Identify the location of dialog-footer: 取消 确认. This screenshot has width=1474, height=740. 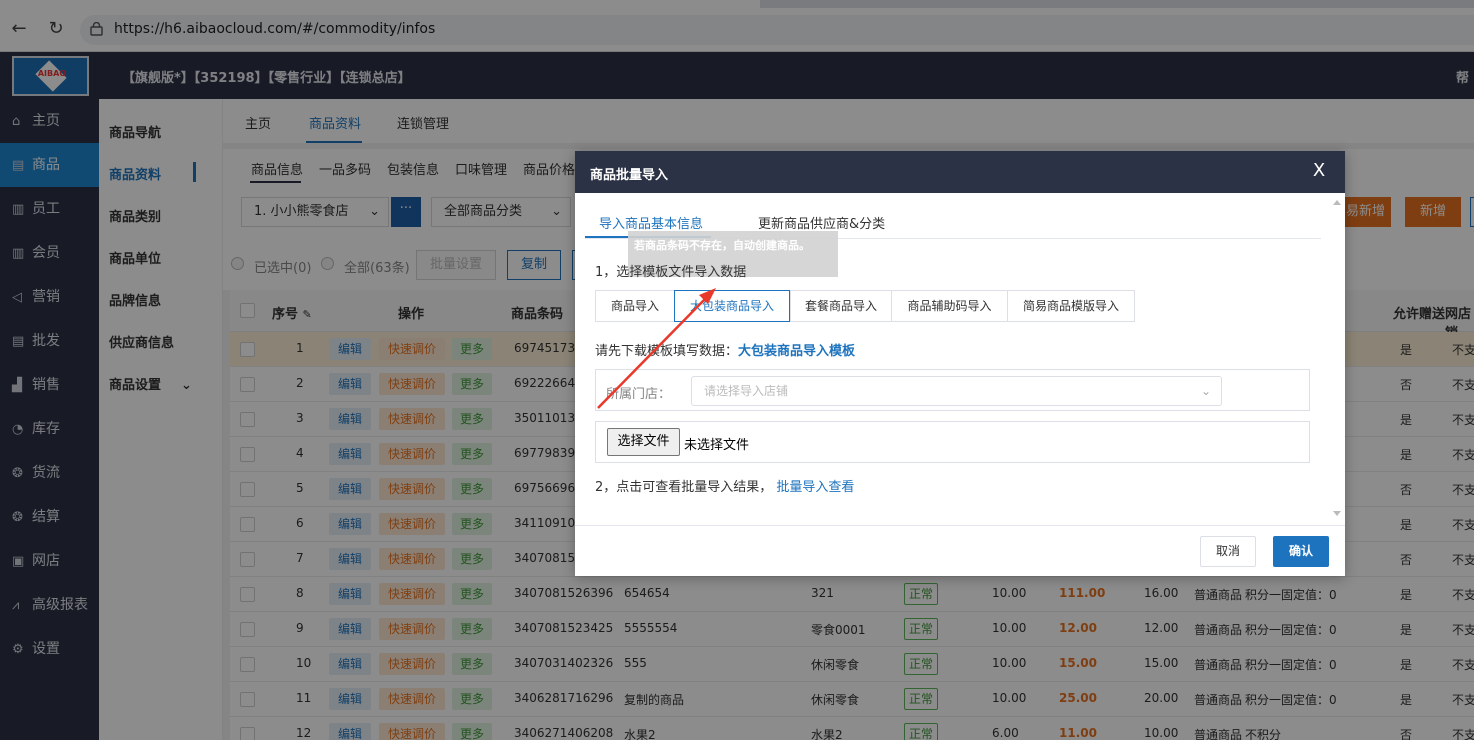
(960, 550).